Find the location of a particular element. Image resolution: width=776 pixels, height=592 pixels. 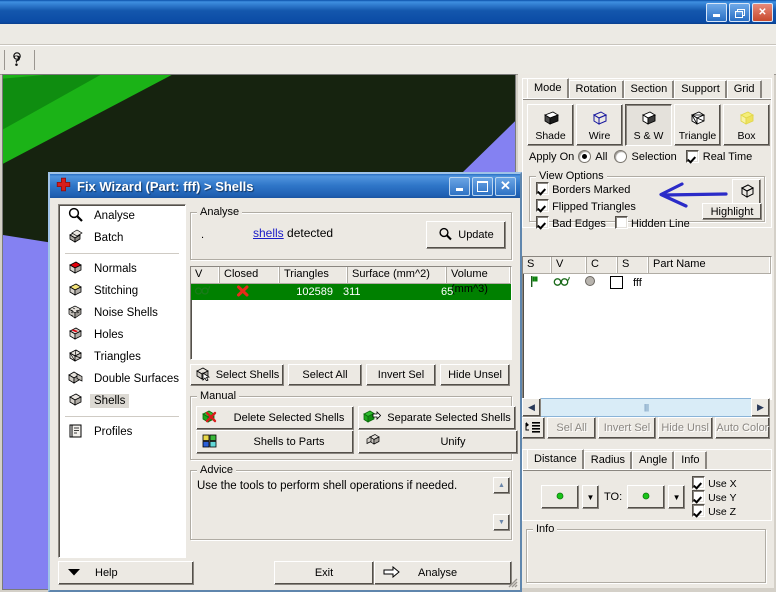

distance-to-picker is located at coordinates (646, 497).